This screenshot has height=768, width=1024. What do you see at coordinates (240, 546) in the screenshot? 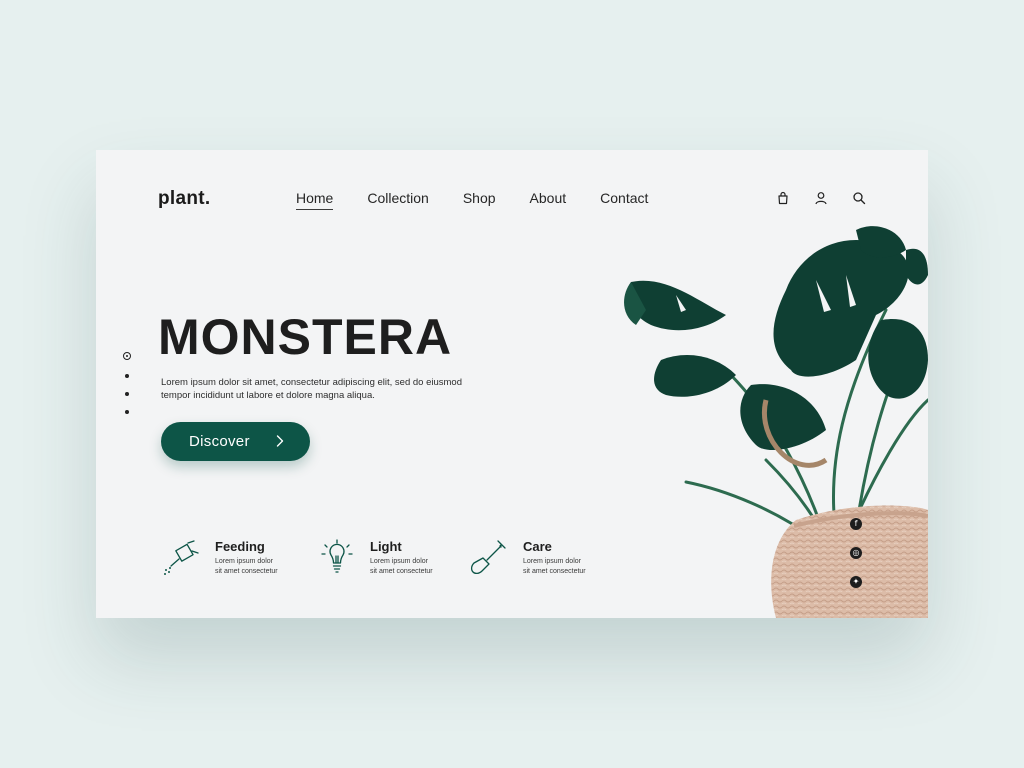
I see `feature-title: Feeding` at bounding box center [240, 546].